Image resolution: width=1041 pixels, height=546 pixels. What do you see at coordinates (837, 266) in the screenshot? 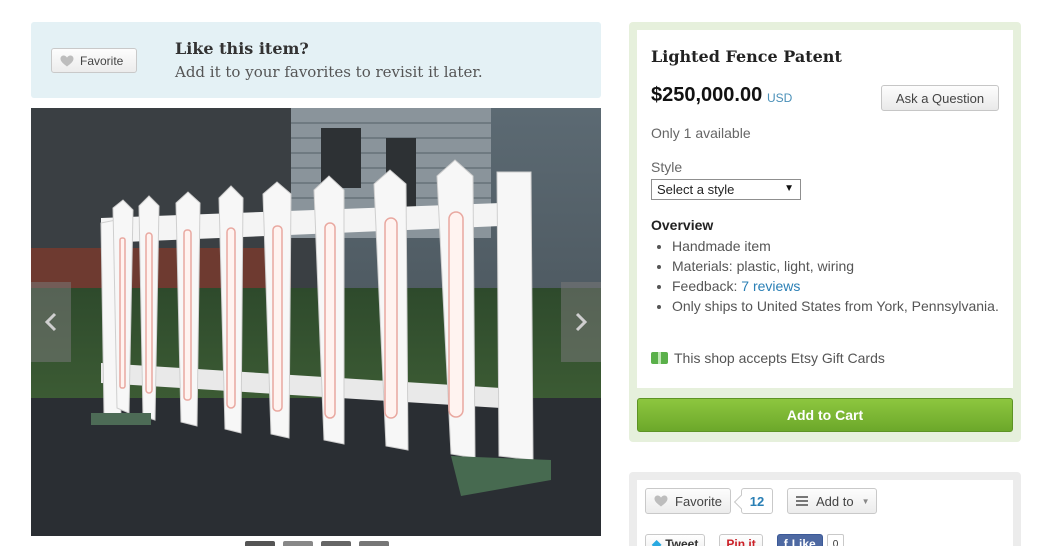
I see `overview-item: Materials: plastic, light, wiring` at bounding box center [837, 266].